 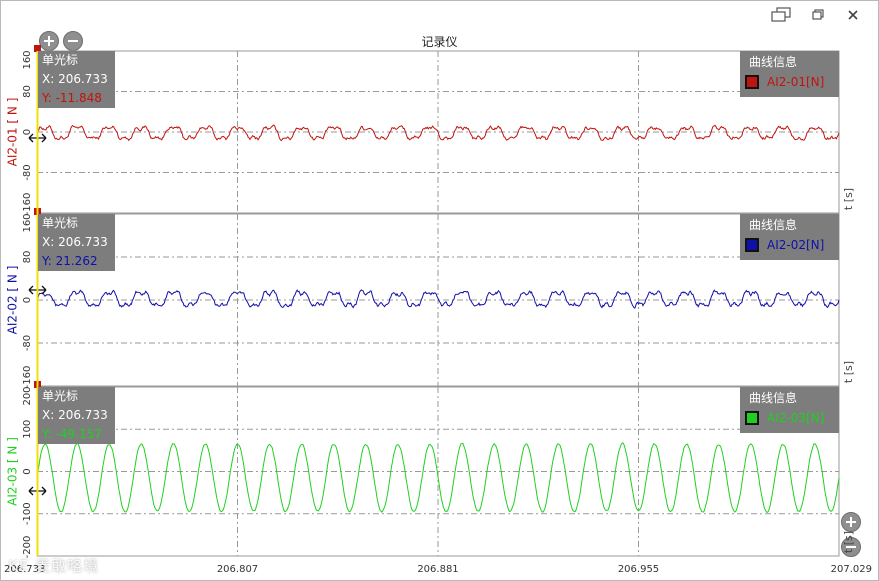 I want to click on cursor-info-box: 单光标 X: 206.733 Y: -11.848, so click(x=76, y=79).